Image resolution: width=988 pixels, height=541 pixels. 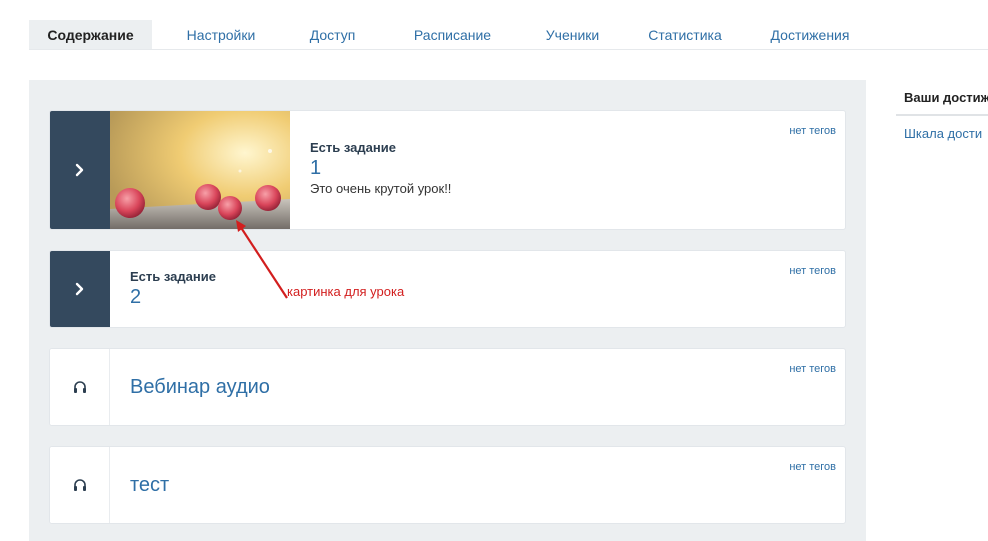 What do you see at coordinates (332, 34) in the screenshot?
I see `tab-access: Доступ` at bounding box center [332, 34].